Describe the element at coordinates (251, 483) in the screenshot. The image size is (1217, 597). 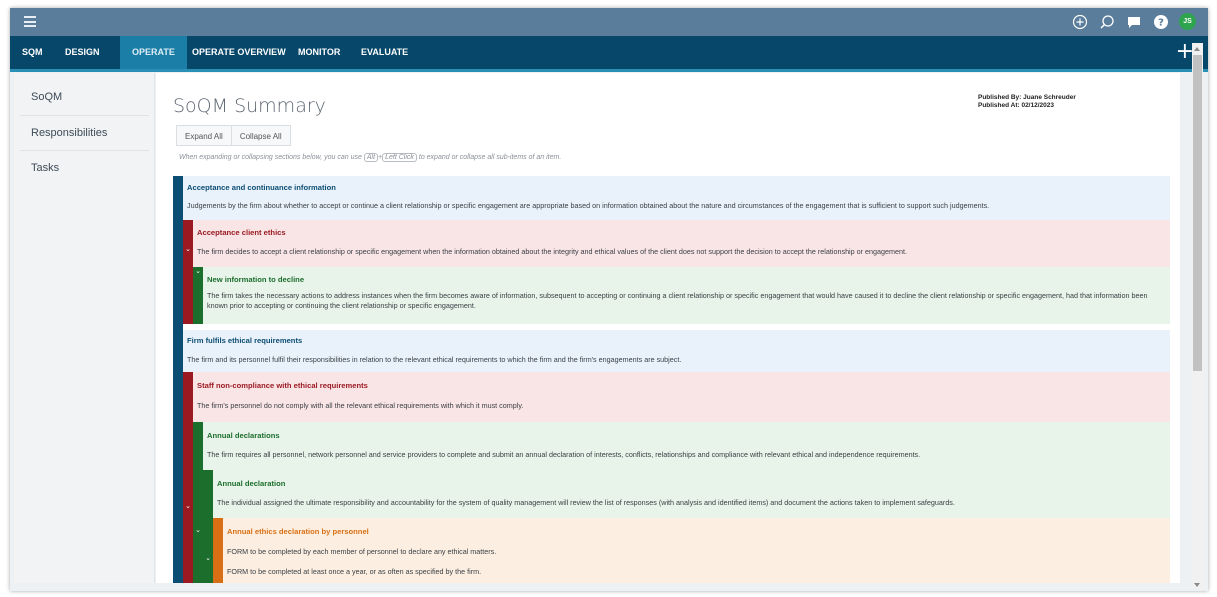
I see `response-title: Annual declaration` at that location.